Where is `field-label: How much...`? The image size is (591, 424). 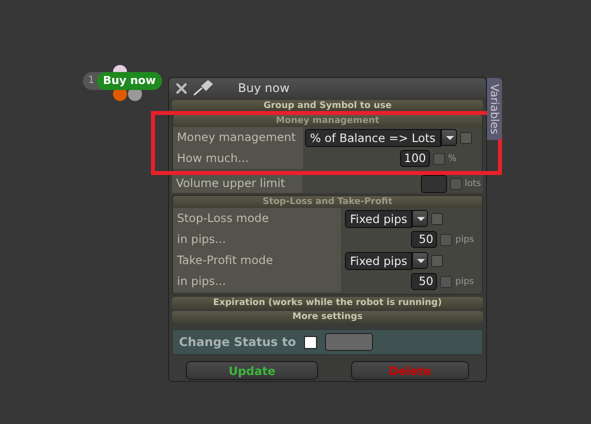
field-label: How much... is located at coordinates (238, 158).